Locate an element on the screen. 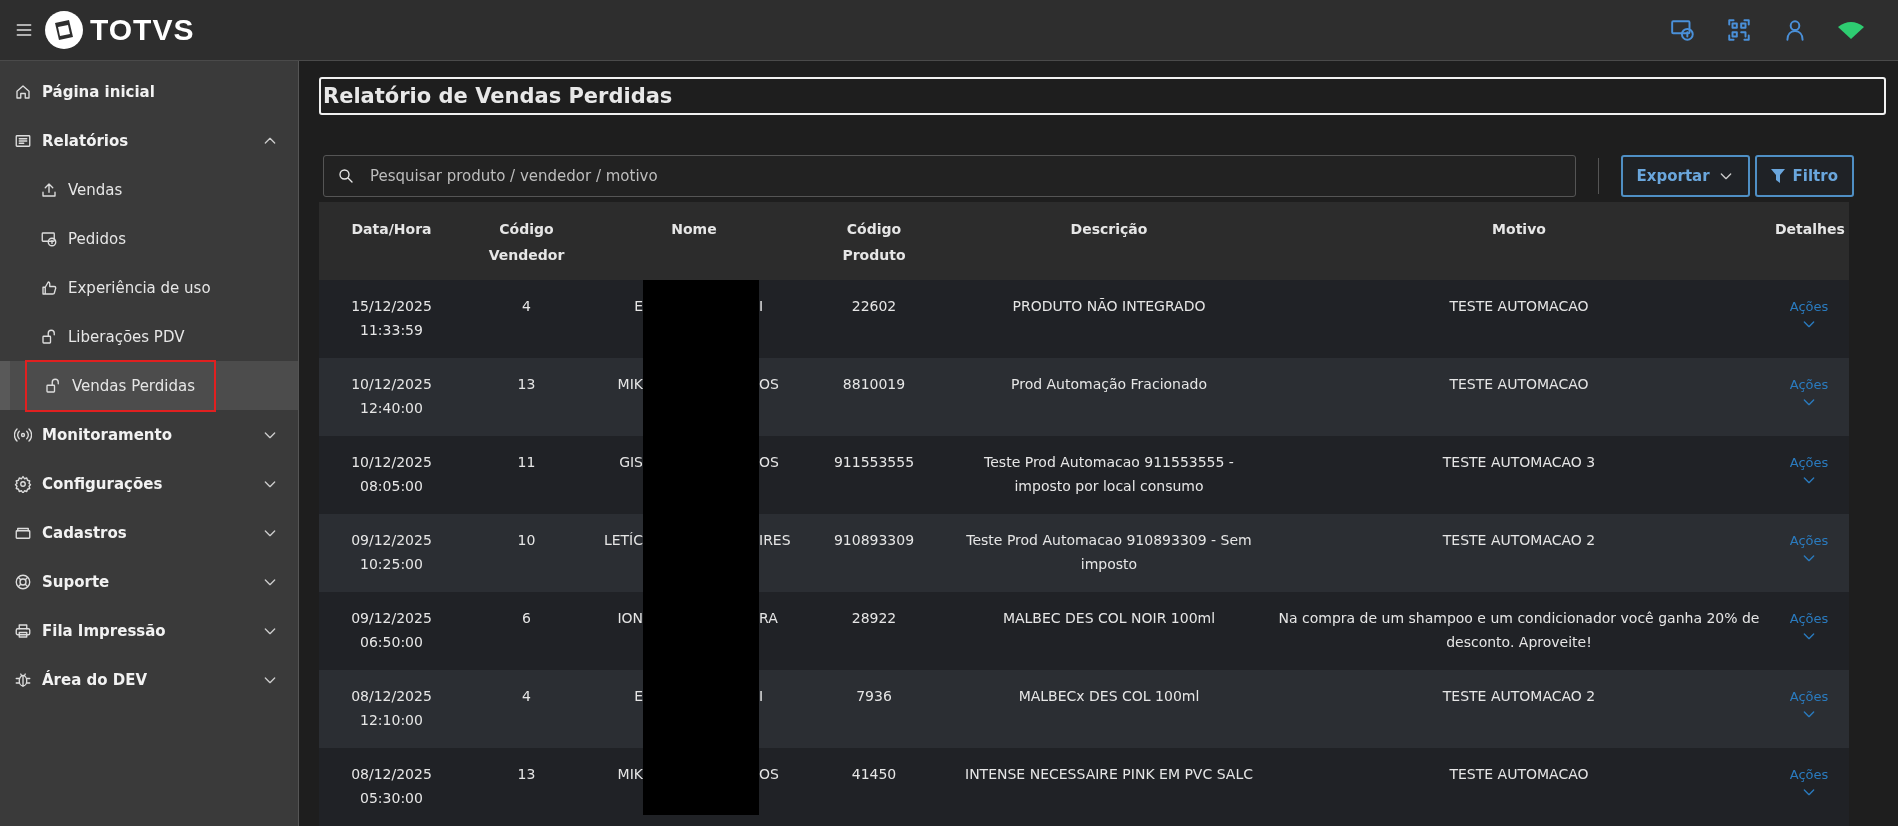 The image size is (1898, 826). settings-icon is located at coordinates (23, 483).